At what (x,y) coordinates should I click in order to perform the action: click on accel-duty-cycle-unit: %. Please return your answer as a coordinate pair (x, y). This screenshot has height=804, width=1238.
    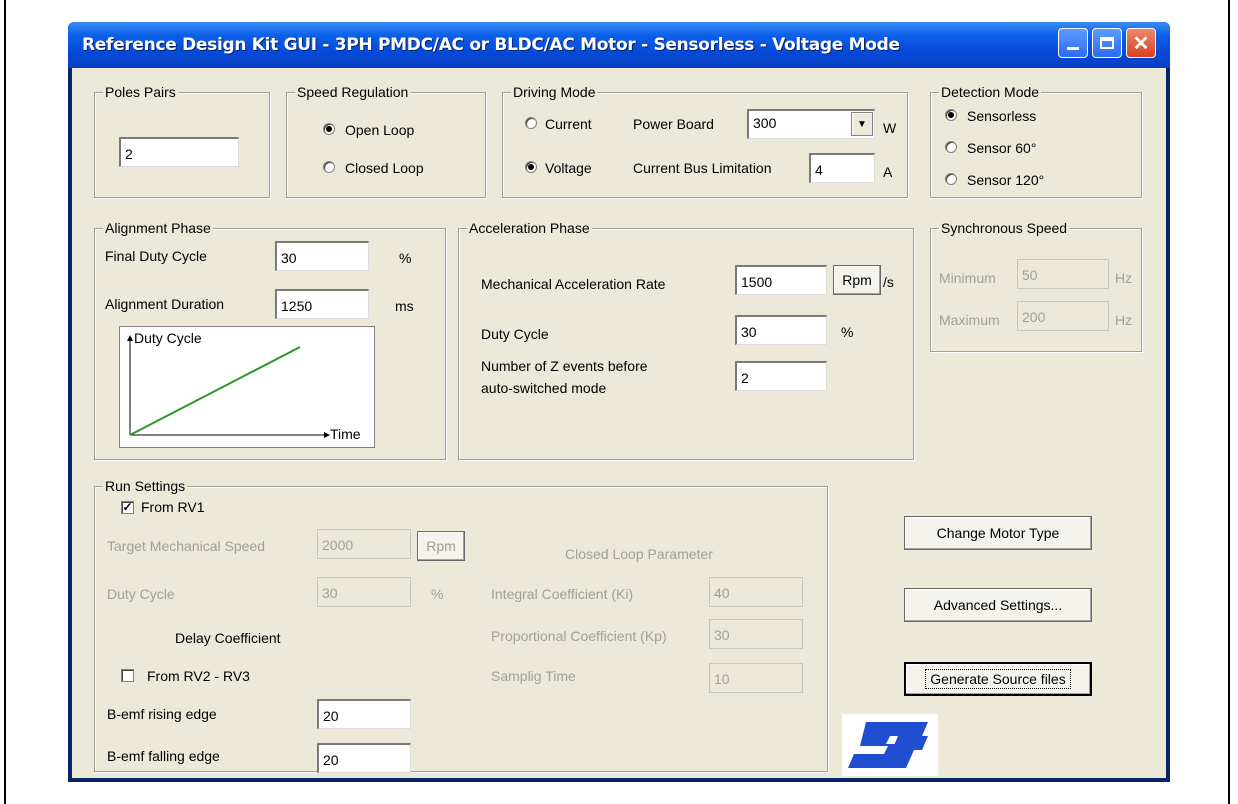
    Looking at the image, I should click on (847, 332).